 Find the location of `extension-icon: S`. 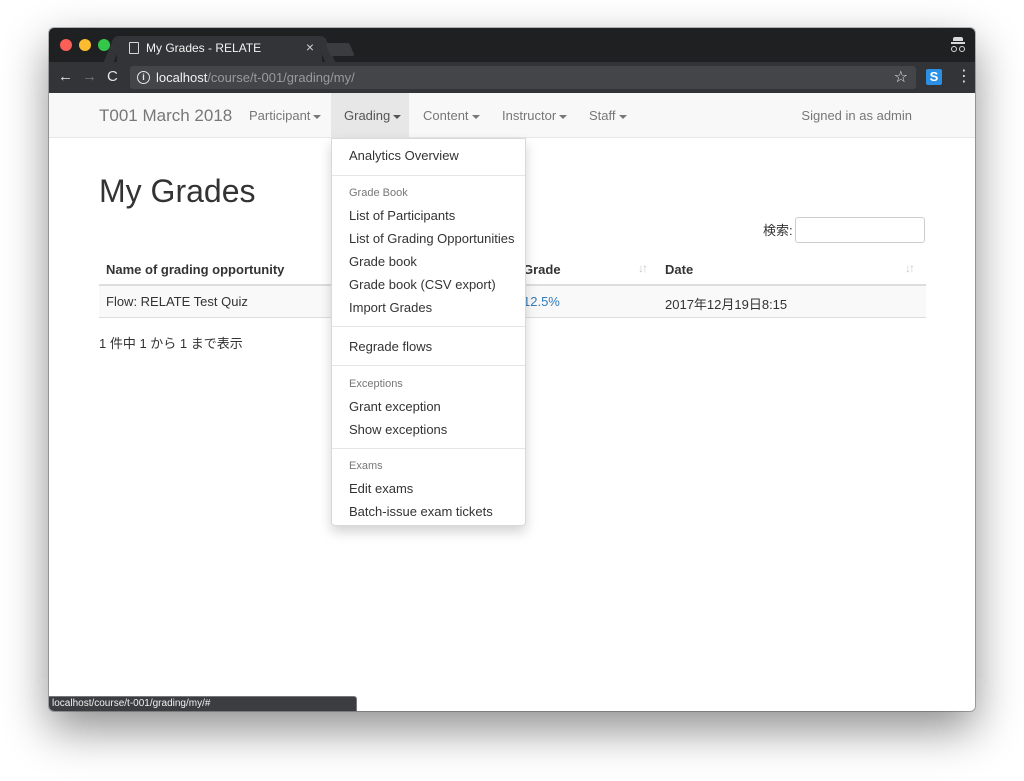

extension-icon: S is located at coordinates (934, 77).